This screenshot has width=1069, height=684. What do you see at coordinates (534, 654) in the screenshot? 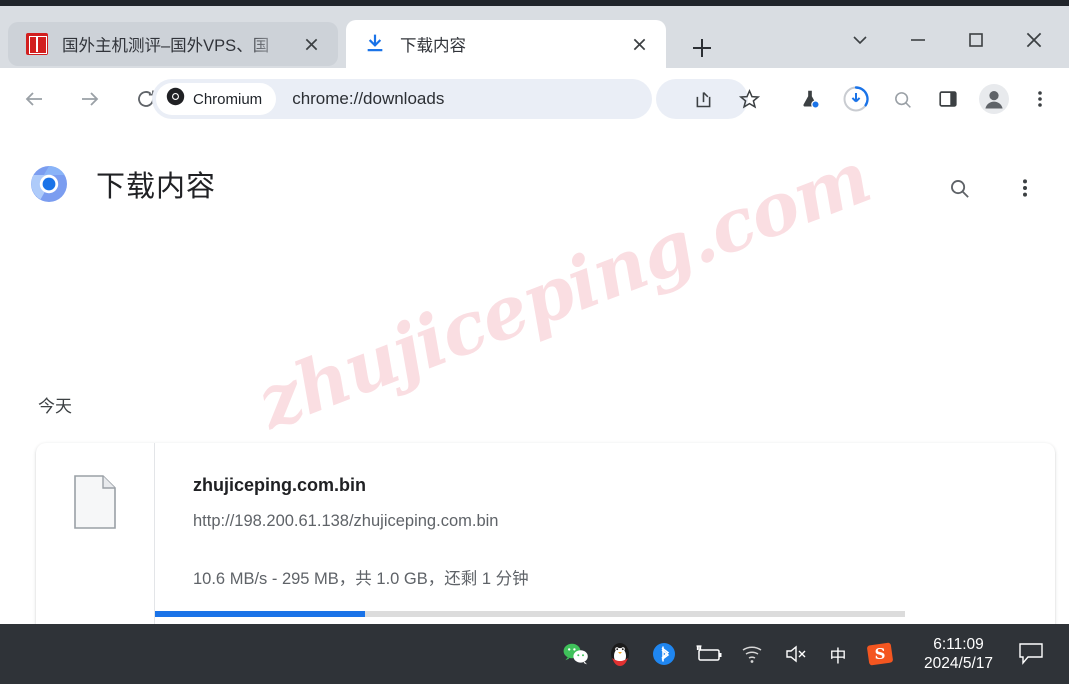
I see `os-taskbar: 中 S 6:11:09 2024/5/17` at bounding box center [534, 654].